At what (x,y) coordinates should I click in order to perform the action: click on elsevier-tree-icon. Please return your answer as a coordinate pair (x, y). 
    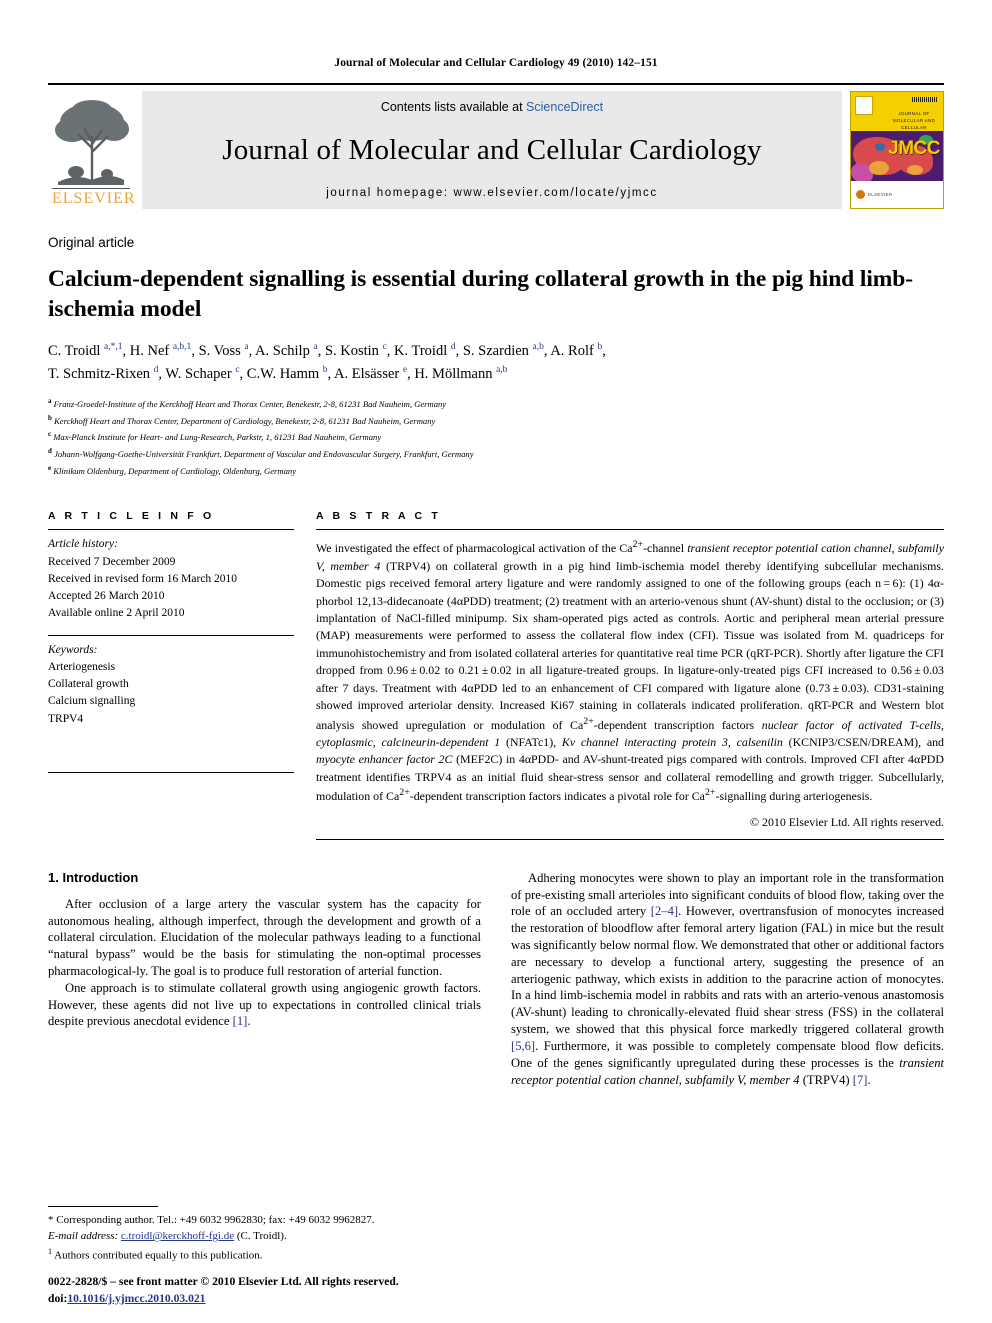
    Looking at the image, I should click on (91, 142).